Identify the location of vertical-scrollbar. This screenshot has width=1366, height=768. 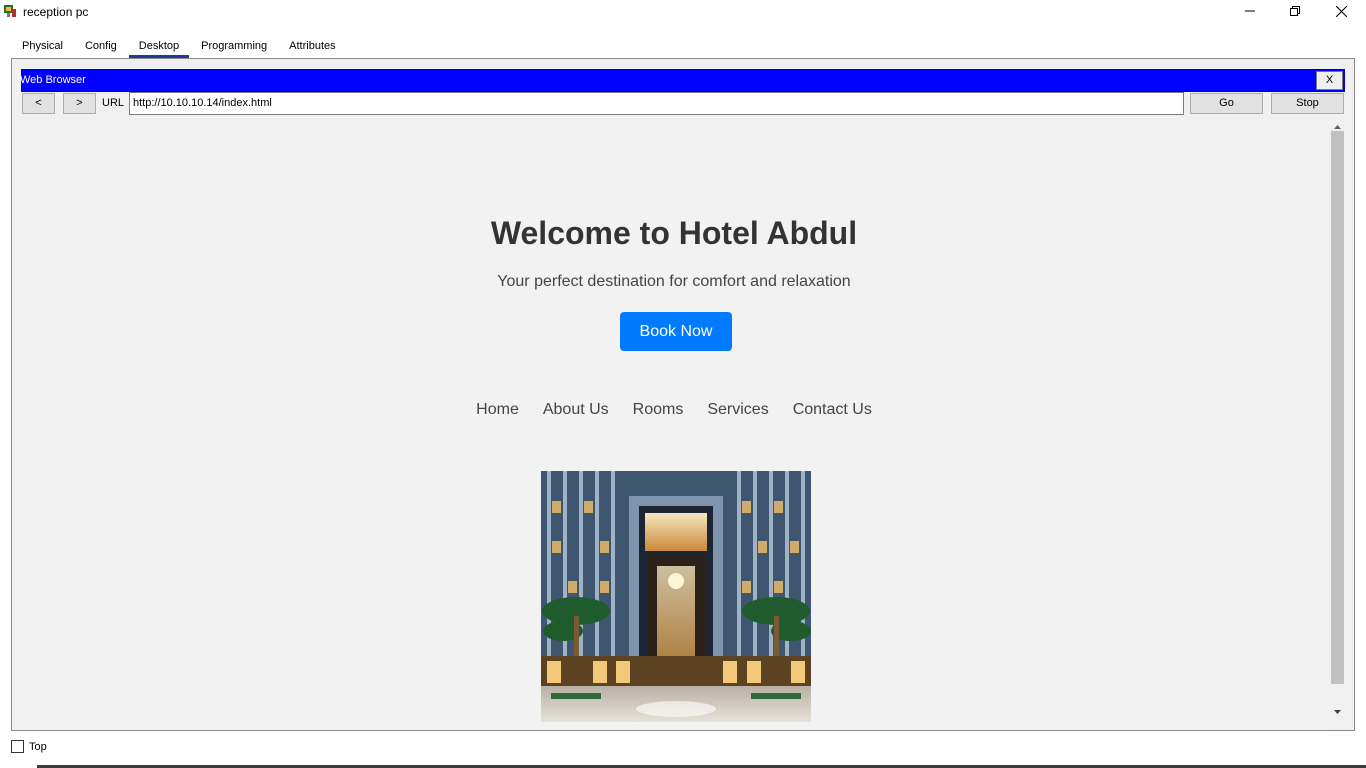
(1337, 422).